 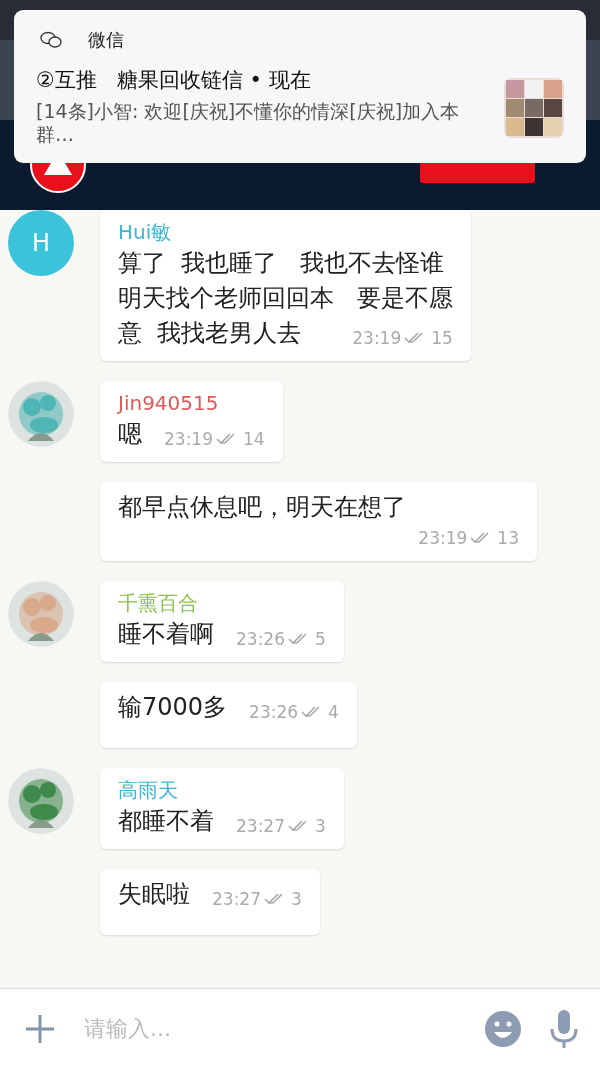 What do you see at coordinates (508, 538) in the screenshot?
I see `read-count: 13` at bounding box center [508, 538].